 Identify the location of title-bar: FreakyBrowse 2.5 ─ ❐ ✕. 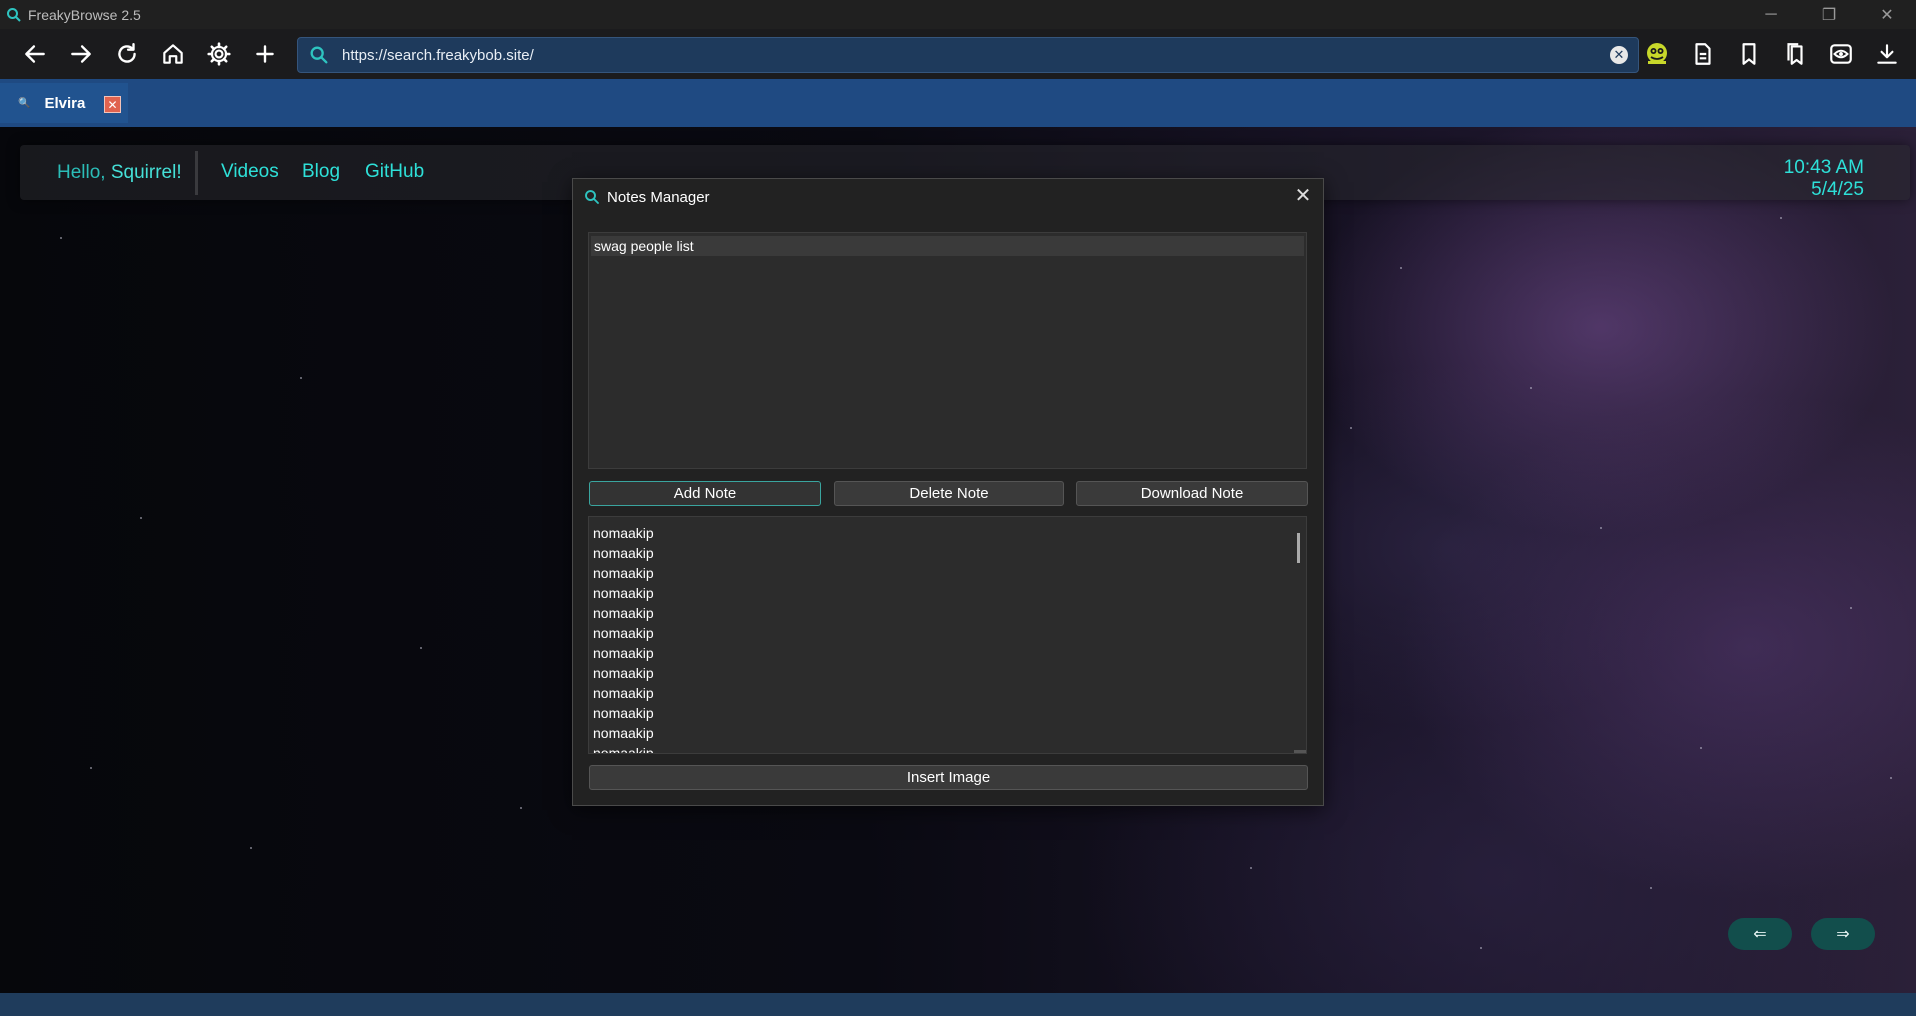
(958, 14).